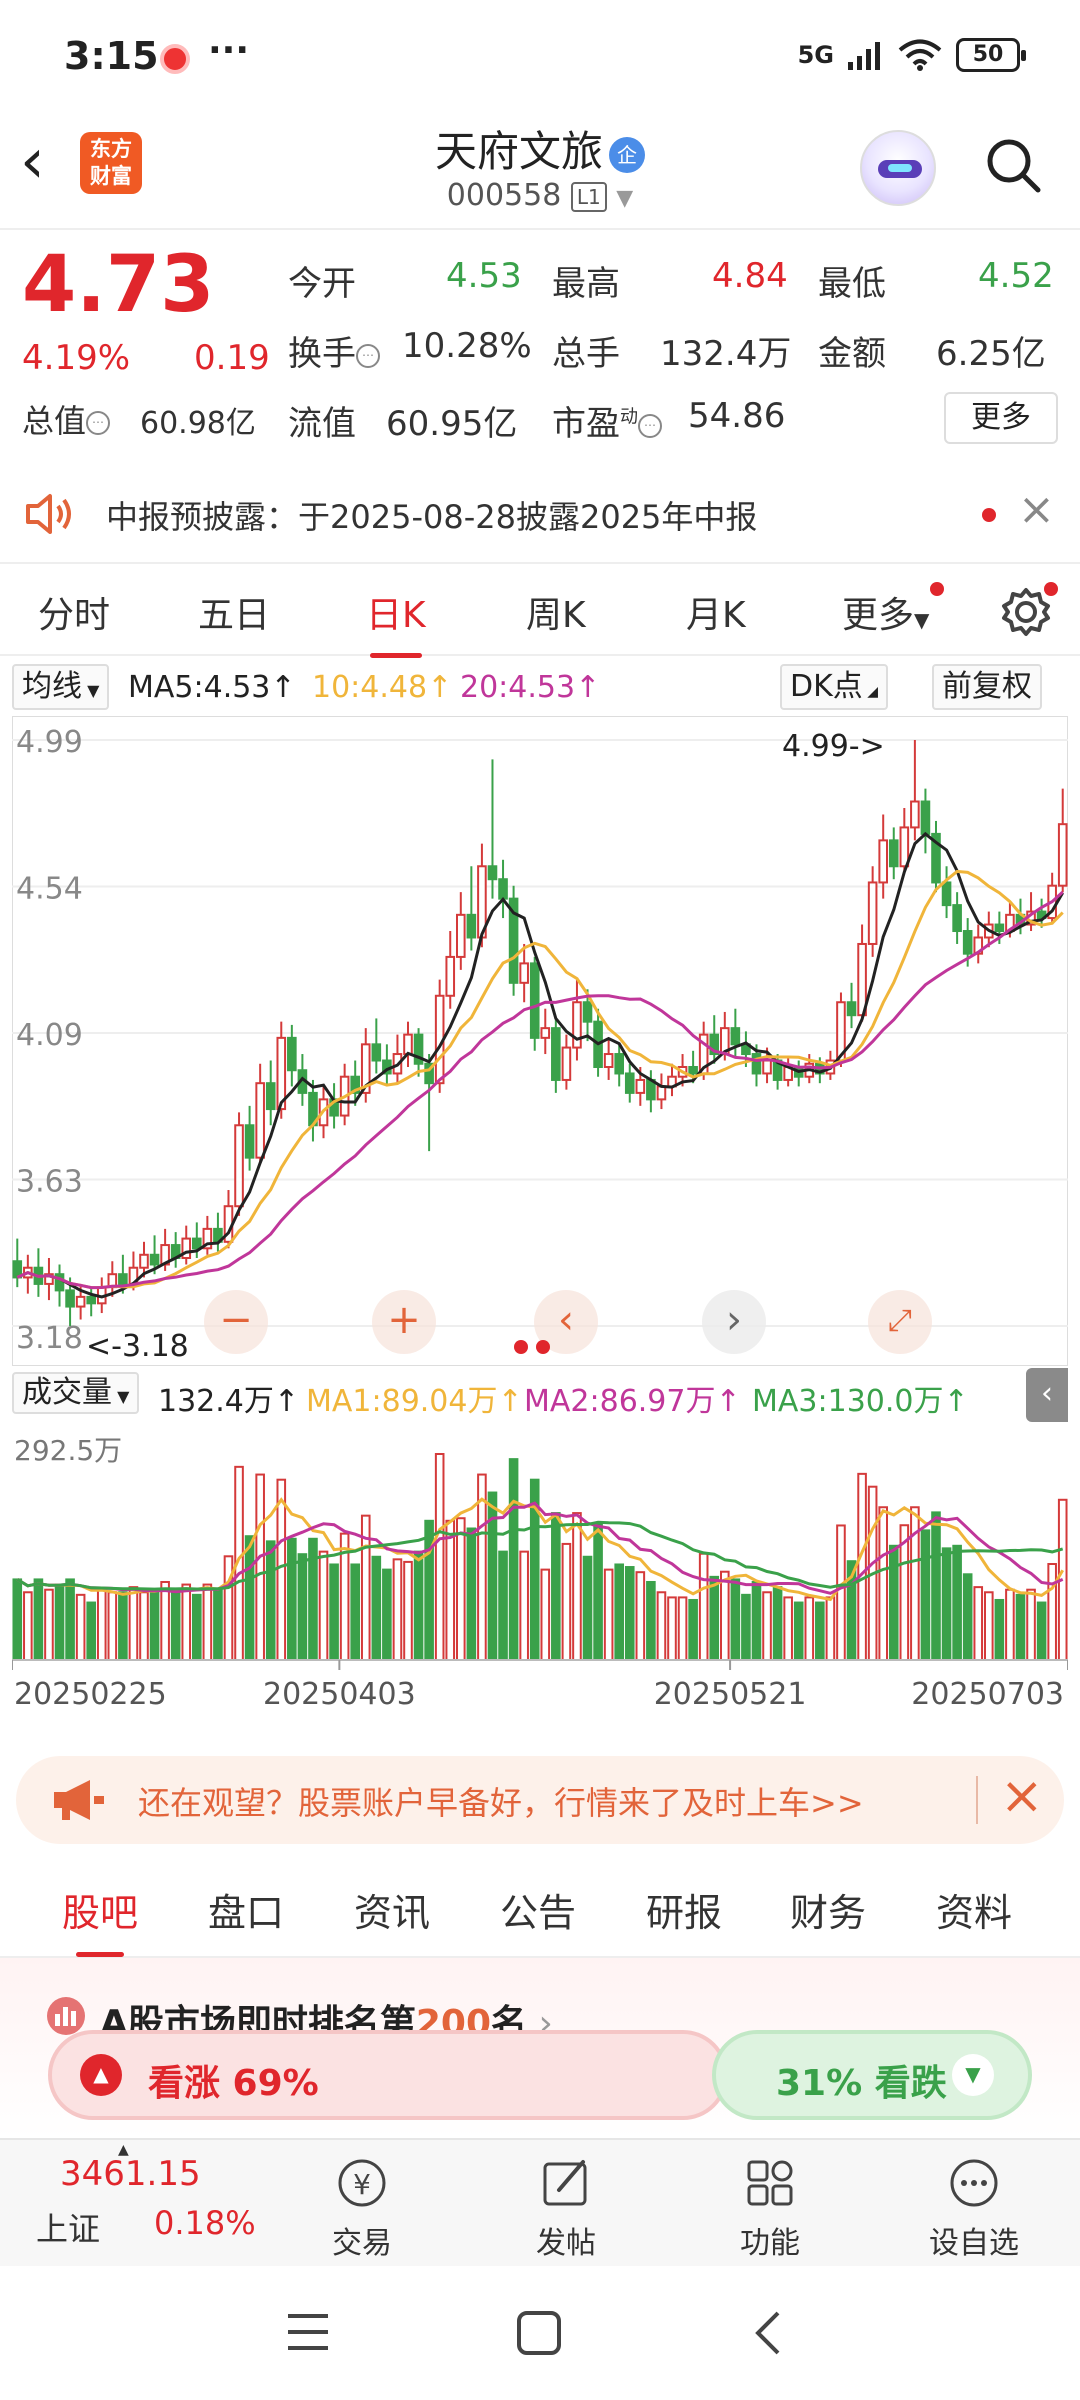 Image resolution: width=1080 pixels, height=2400 pixels. I want to click on fullscreen-icon: ⤢, so click(900, 1322).